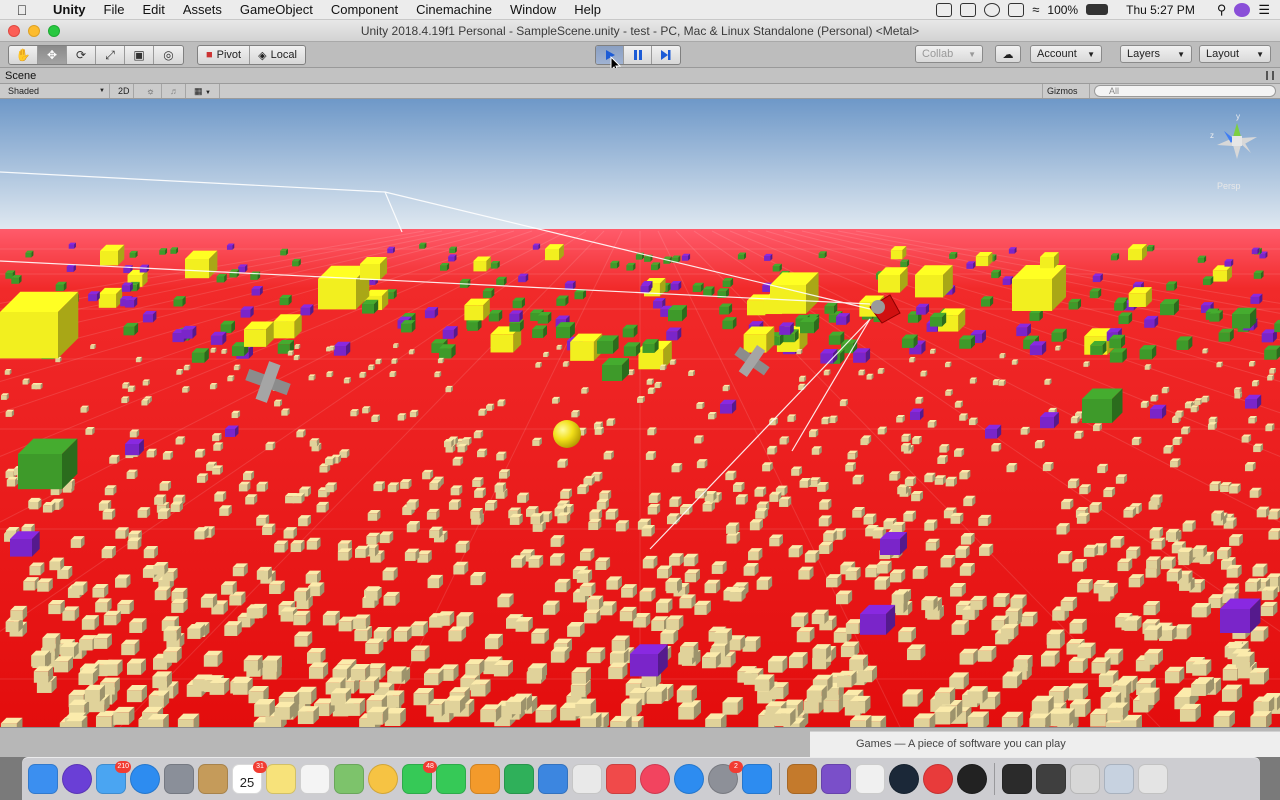  Describe the element at coordinates (968, 9) in the screenshot. I see `creative-cloud-status-icon` at that location.